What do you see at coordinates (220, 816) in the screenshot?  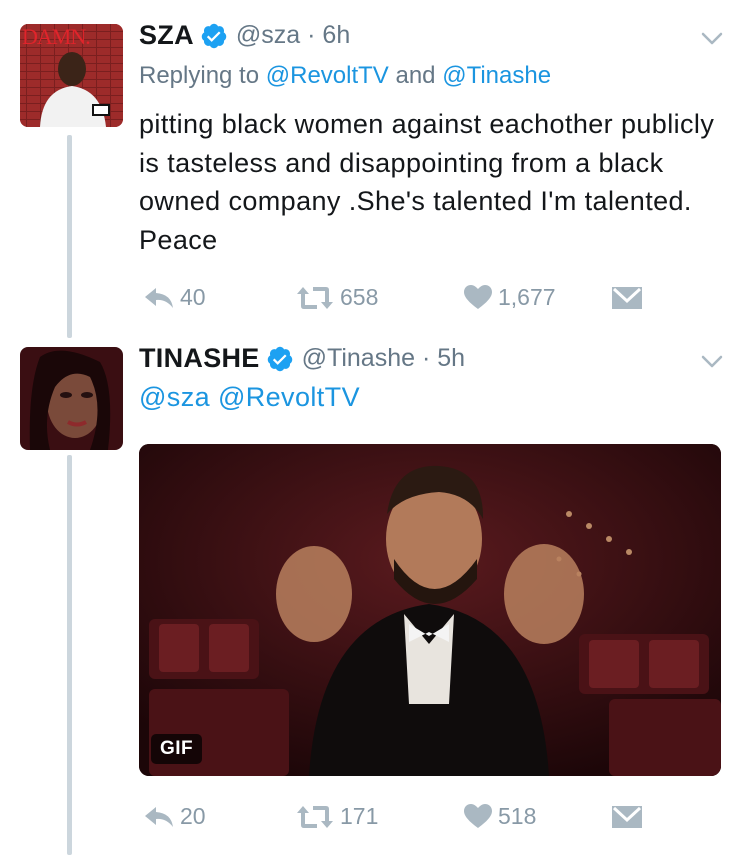 I see `reply-button: 20` at bounding box center [220, 816].